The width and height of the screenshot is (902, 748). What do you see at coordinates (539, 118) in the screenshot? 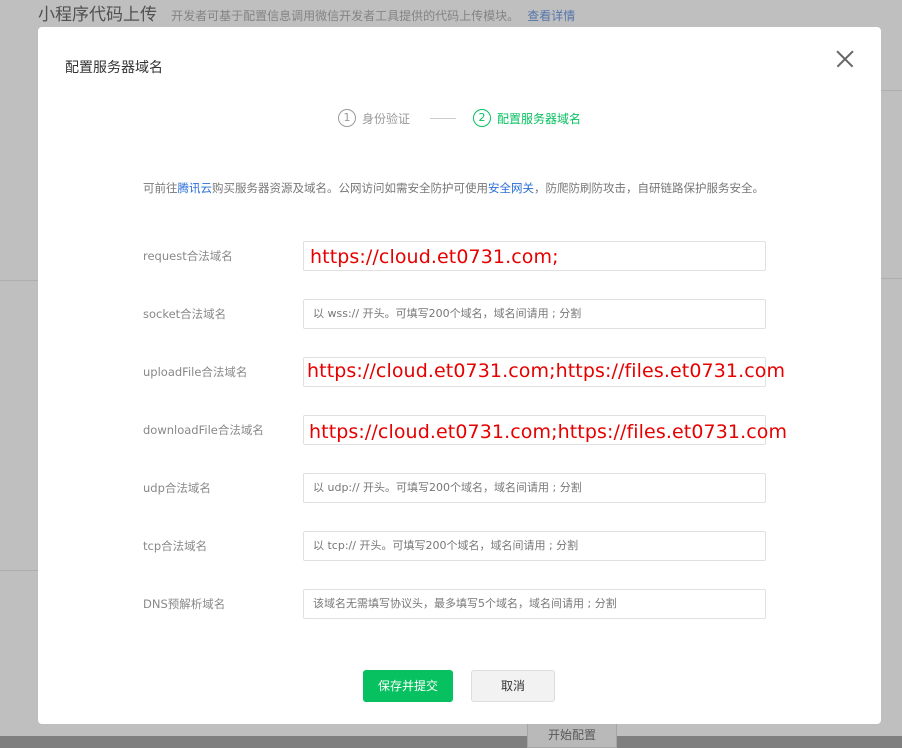
I see `step-label: 配置服务器域名` at bounding box center [539, 118].